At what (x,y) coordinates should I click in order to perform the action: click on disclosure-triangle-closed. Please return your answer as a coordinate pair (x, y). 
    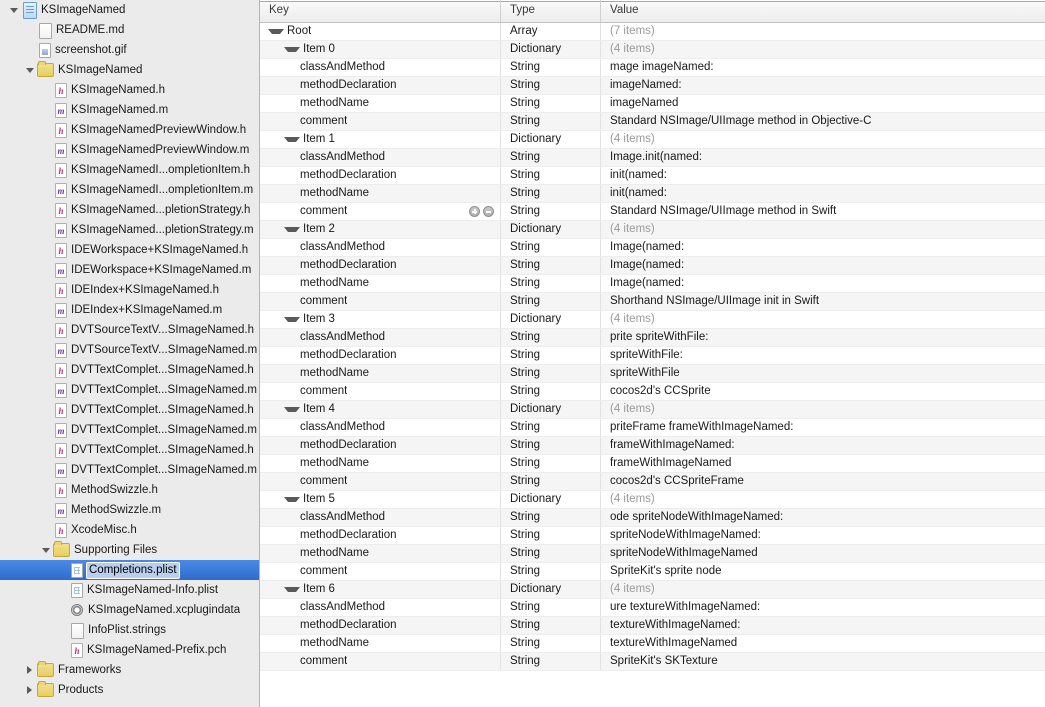
    Looking at the image, I should click on (30, 670).